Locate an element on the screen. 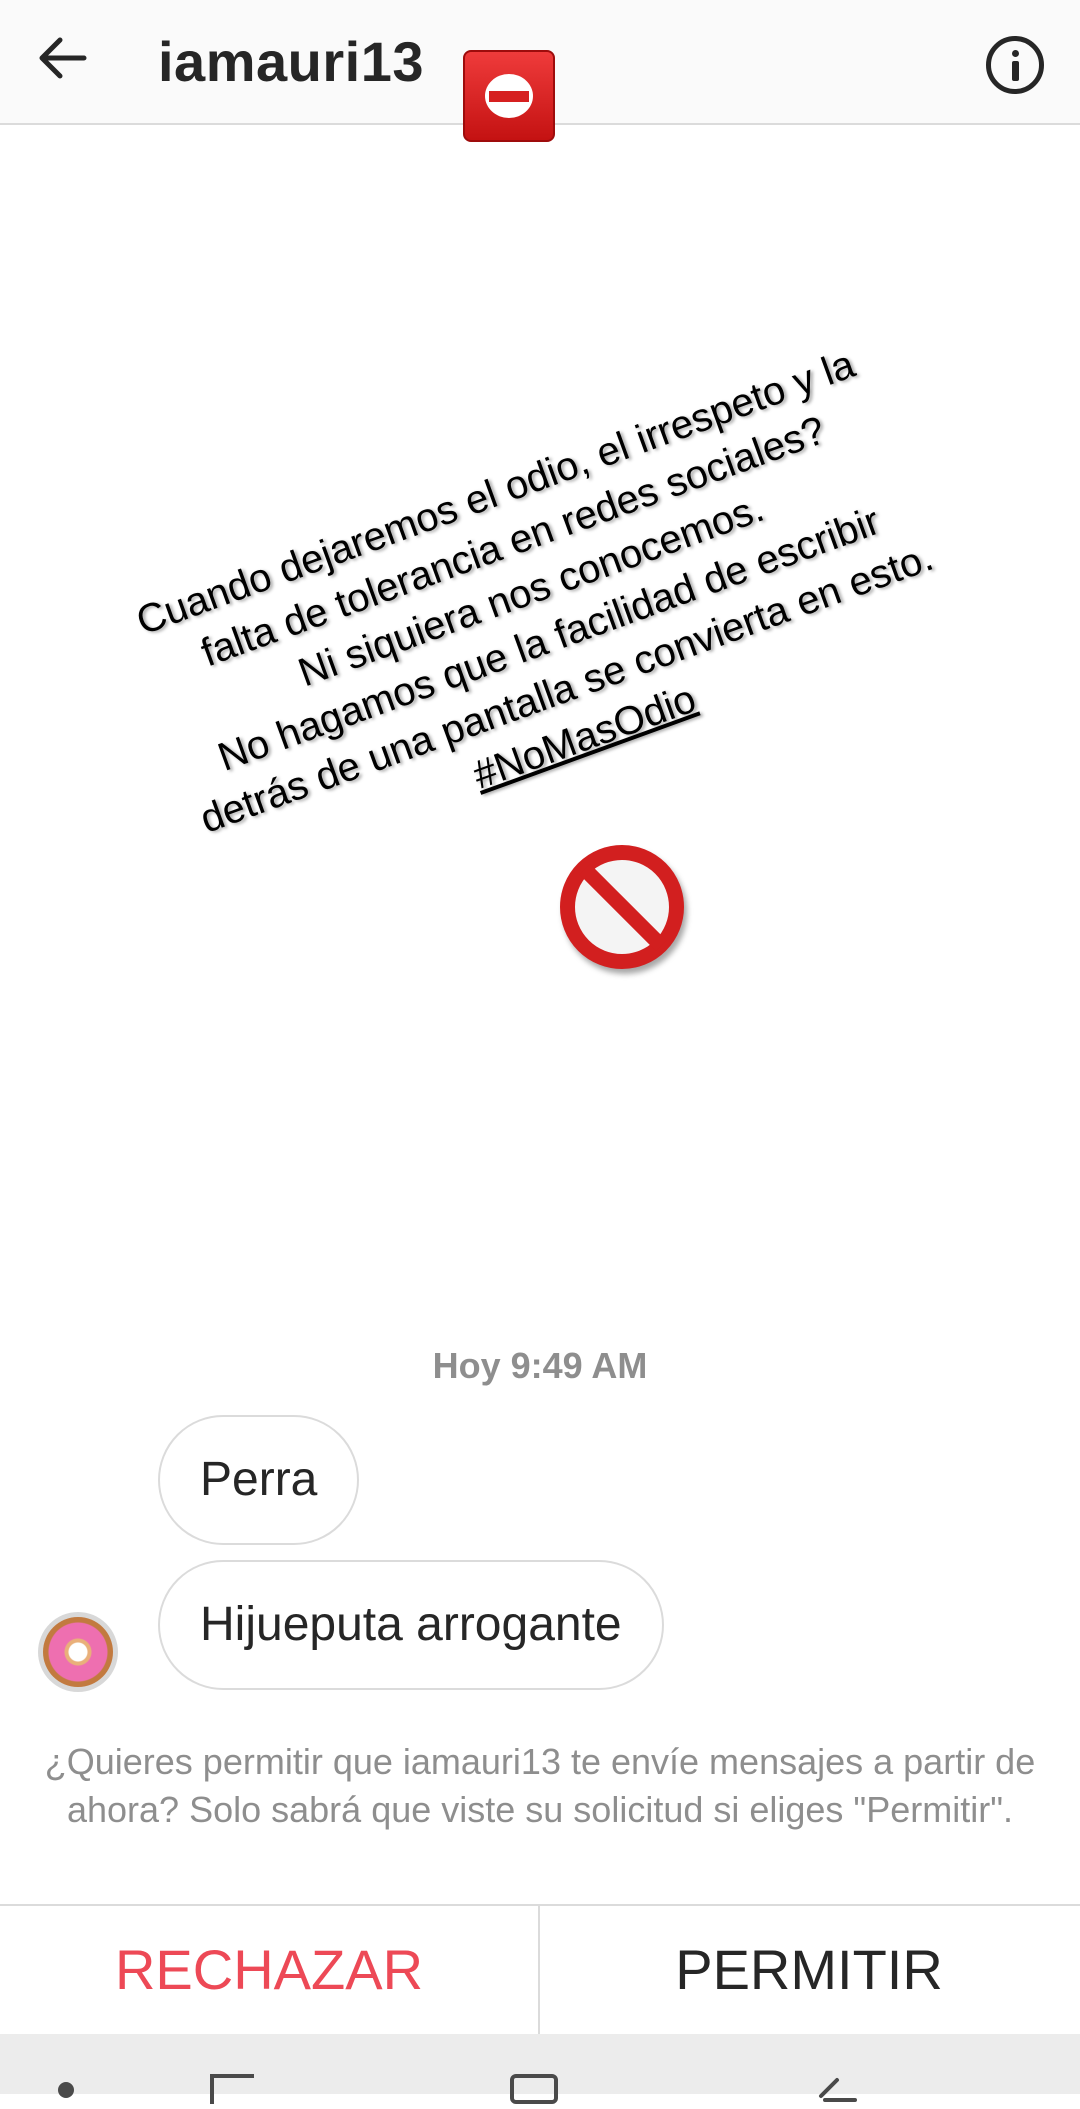  reject-button: RECHAZAR is located at coordinates (269, 1970).